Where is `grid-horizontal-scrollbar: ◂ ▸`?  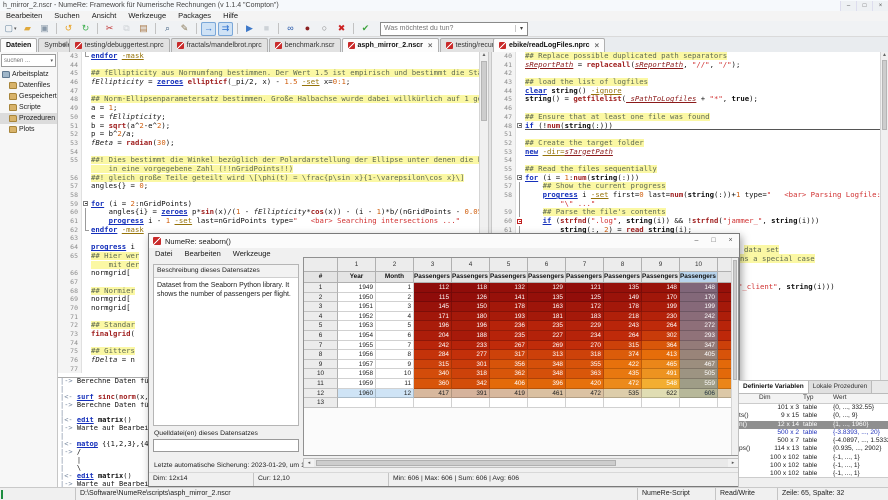
grid-horizontal-scrollbar: ◂ ▸ is located at coordinates (521, 463).